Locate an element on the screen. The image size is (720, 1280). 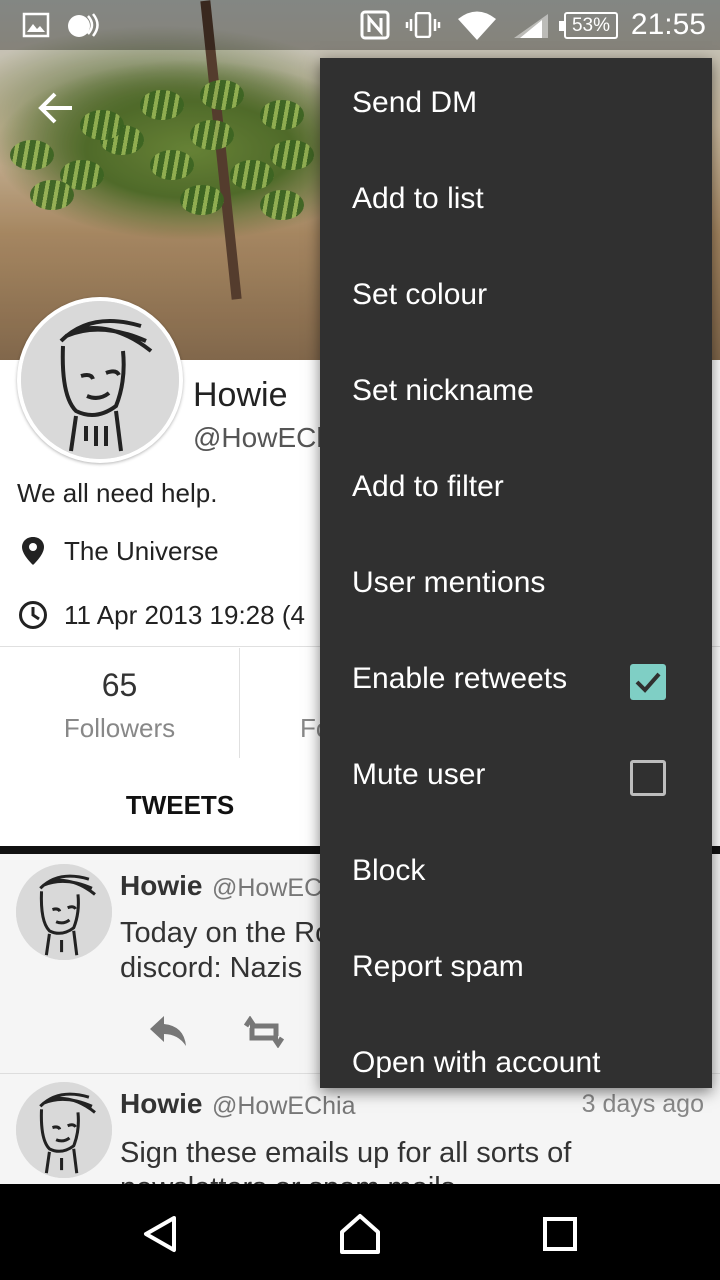
menu-item-label: Block is located at coordinates (389, 870).